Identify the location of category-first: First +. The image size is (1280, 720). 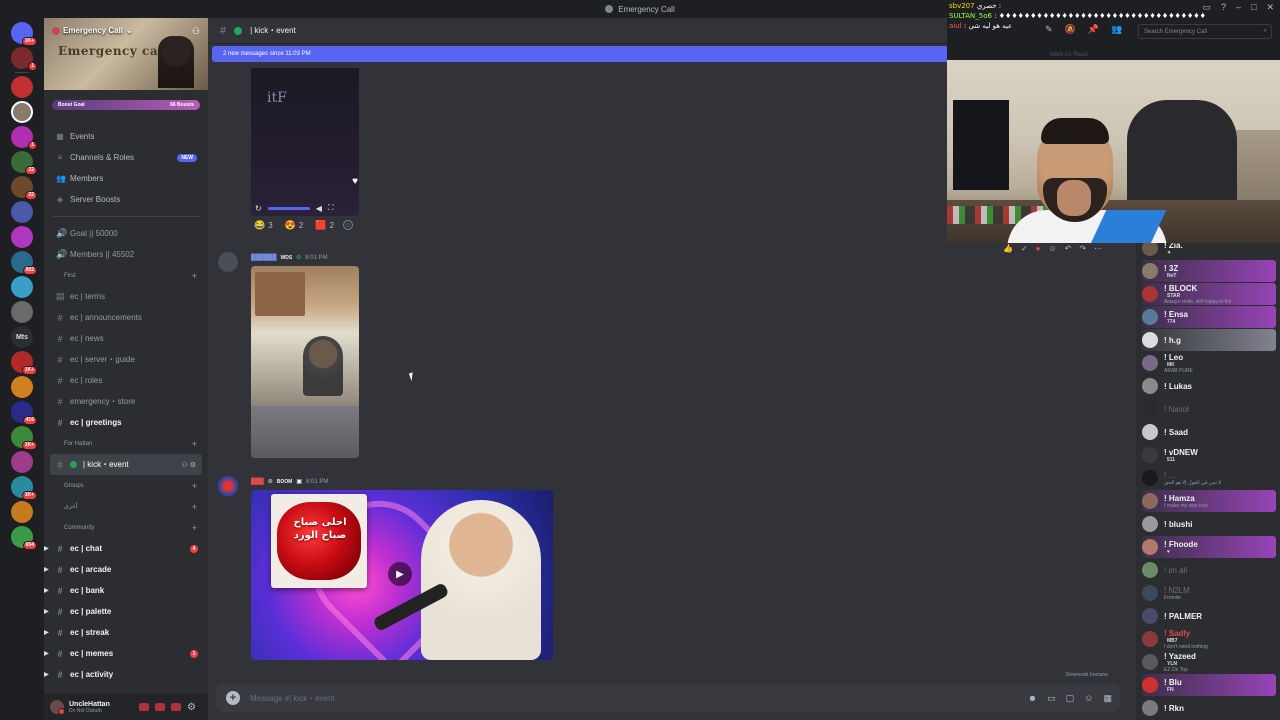
(126, 275).